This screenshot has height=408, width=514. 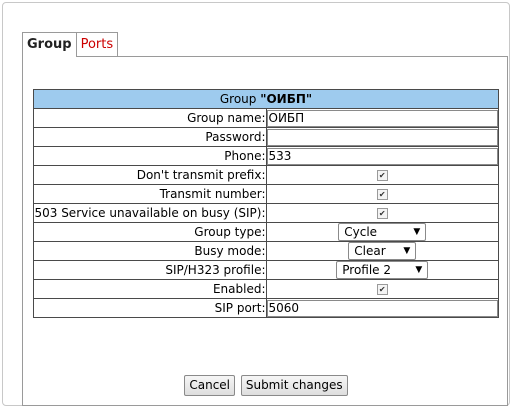 What do you see at coordinates (49, 44) in the screenshot?
I see `tab-group: Group` at bounding box center [49, 44].